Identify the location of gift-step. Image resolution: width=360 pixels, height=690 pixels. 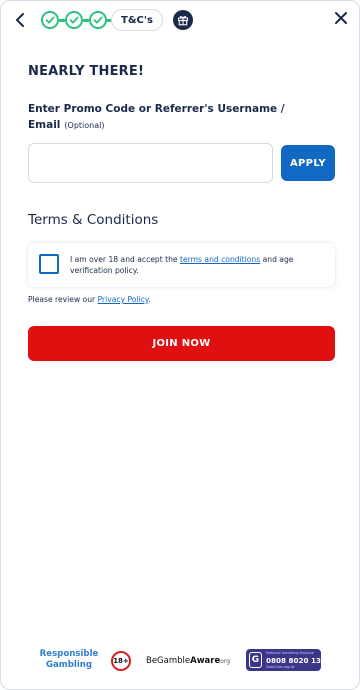
(182, 20).